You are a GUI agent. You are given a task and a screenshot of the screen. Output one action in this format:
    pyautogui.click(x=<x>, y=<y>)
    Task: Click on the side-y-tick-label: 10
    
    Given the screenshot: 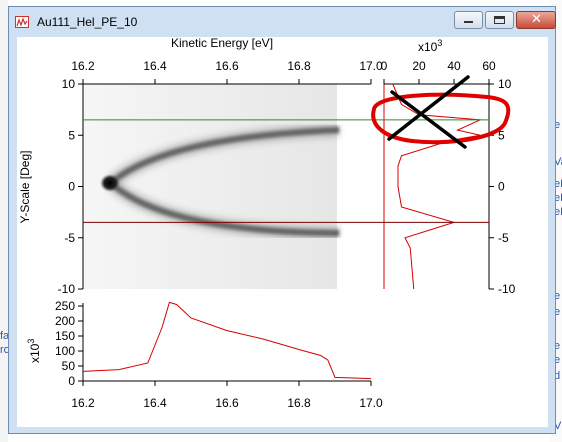 What is the action you would take?
    pyautogui.click(x=505, y=84)
    